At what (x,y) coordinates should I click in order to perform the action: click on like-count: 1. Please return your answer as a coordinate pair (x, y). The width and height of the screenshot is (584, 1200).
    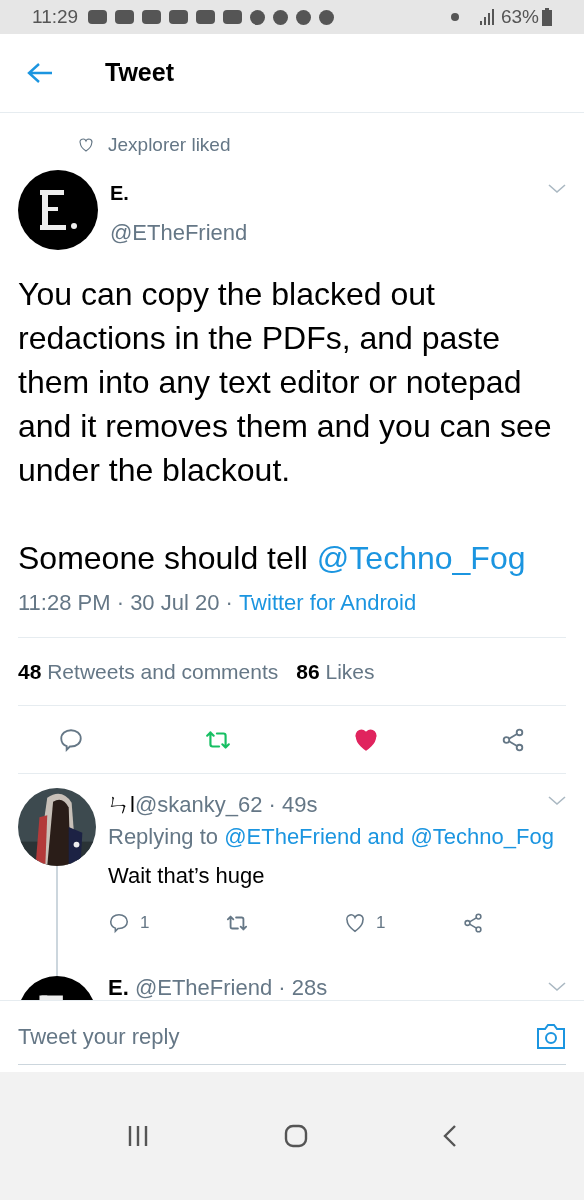
    Looking at the image, I should click on (381, 923).